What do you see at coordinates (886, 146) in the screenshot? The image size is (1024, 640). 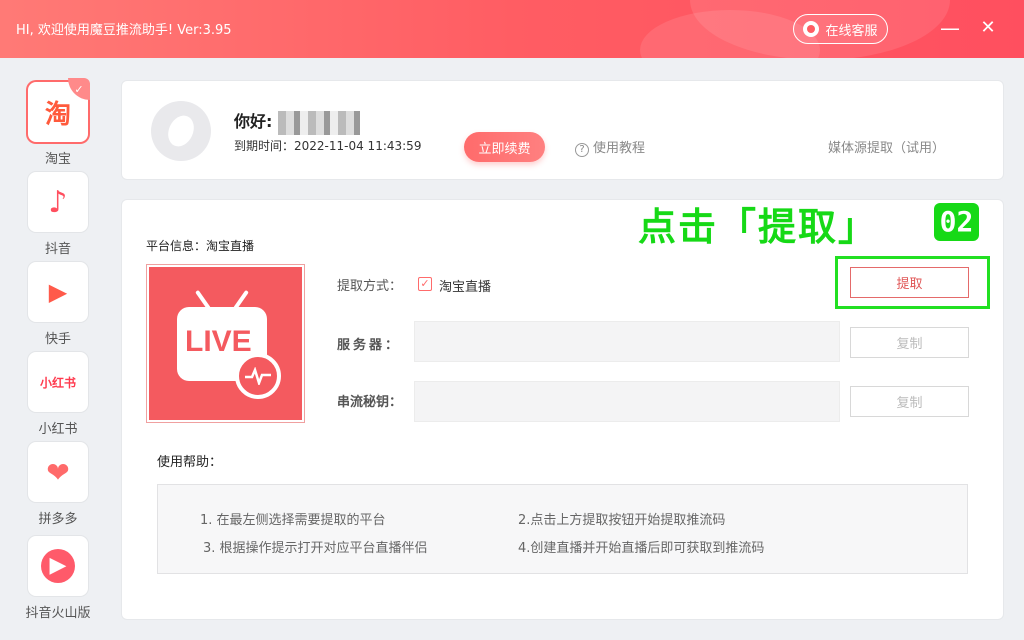 I see `media-extract-link: 媒体源提取（试用）` at bounding box center [886, 146].